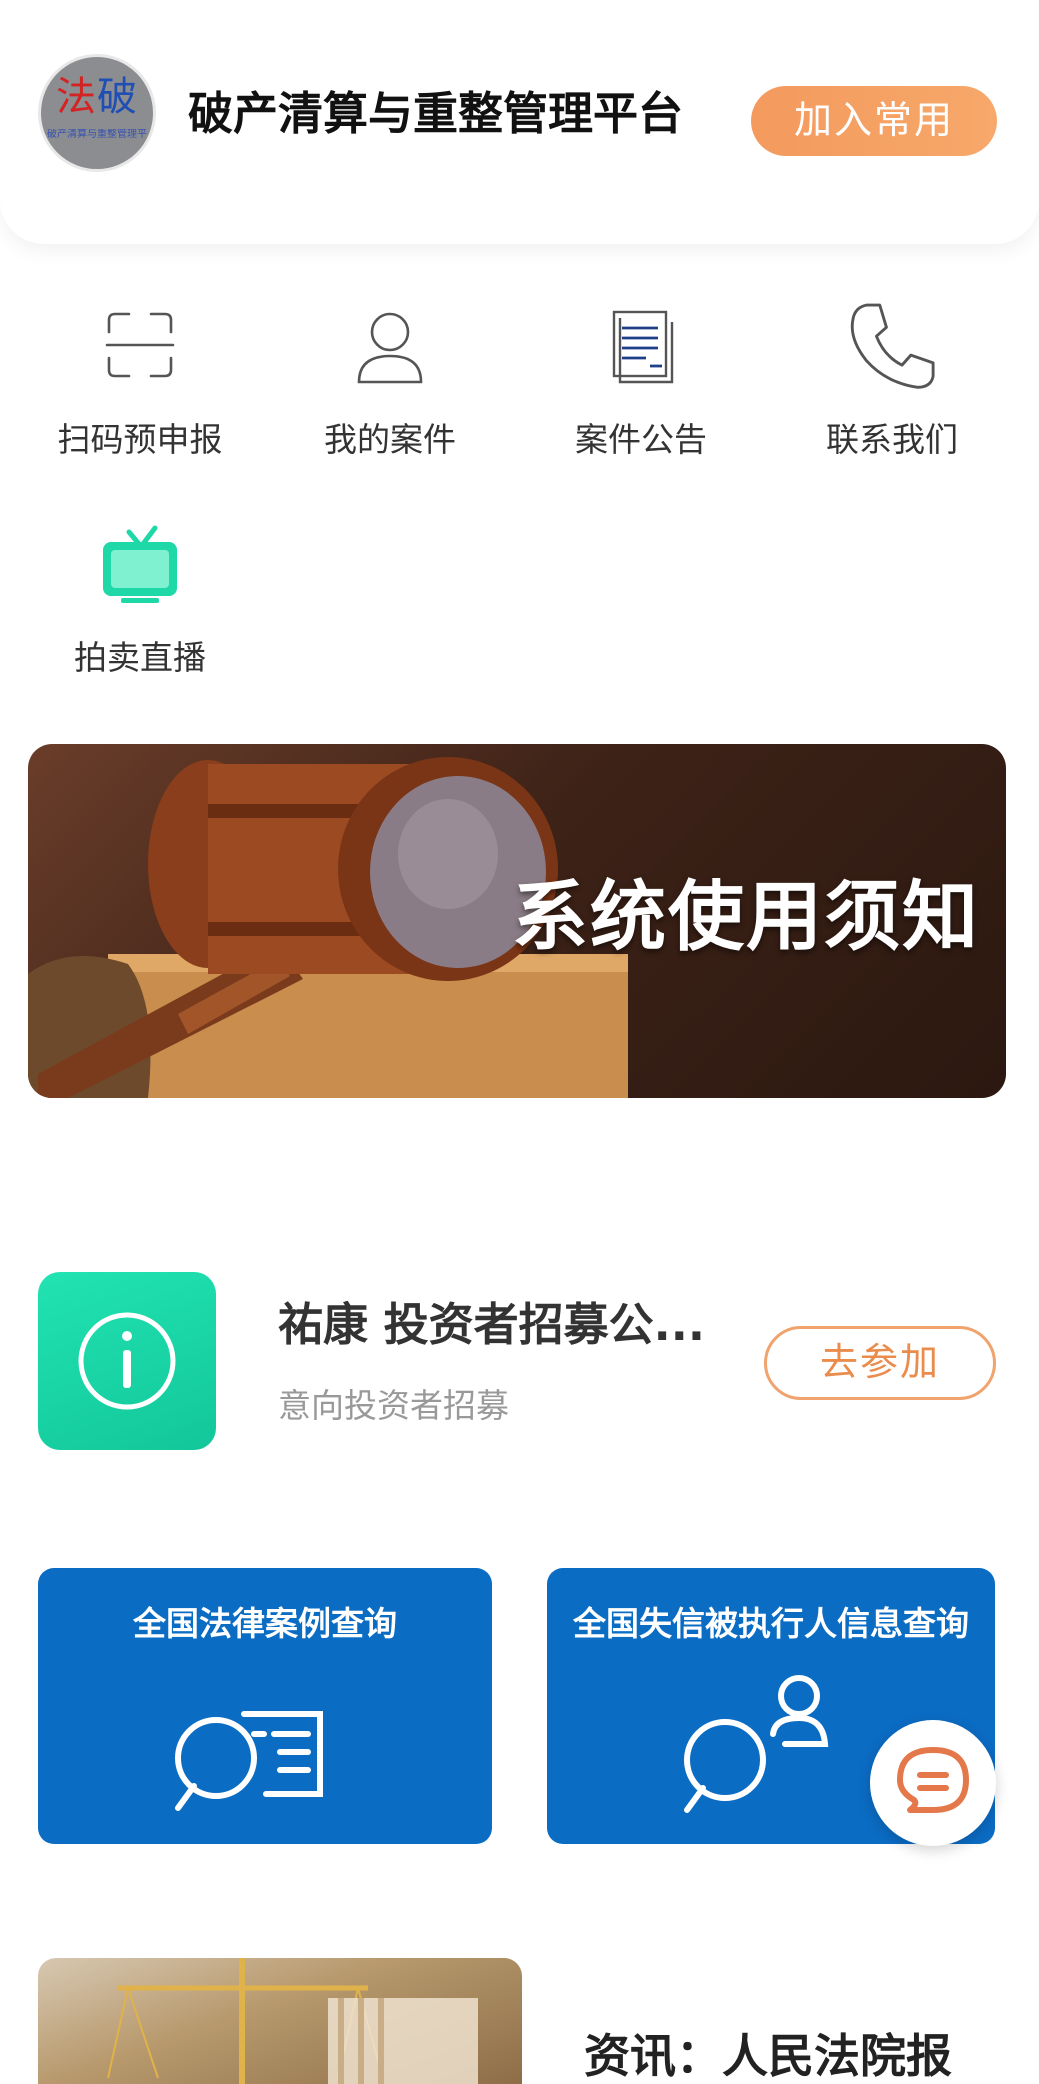  I want to click on quick-action-scan-pre-declare: 扫码预申报, so click(140, 385).